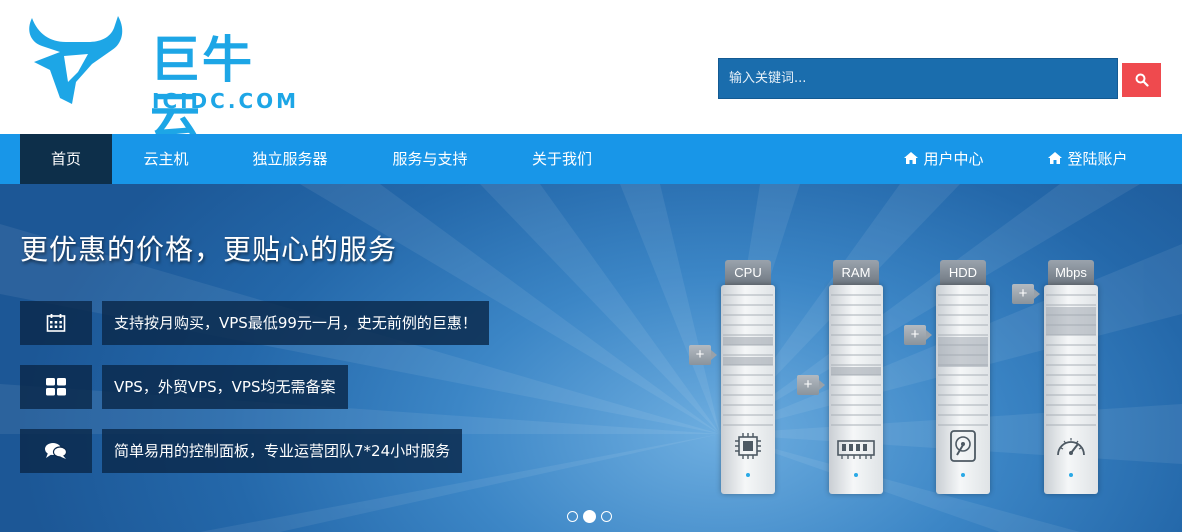  What do you see at coordinates (963, 446) in the screenshot?
I see `harddisk-icon` at bounding box center [963, 446].